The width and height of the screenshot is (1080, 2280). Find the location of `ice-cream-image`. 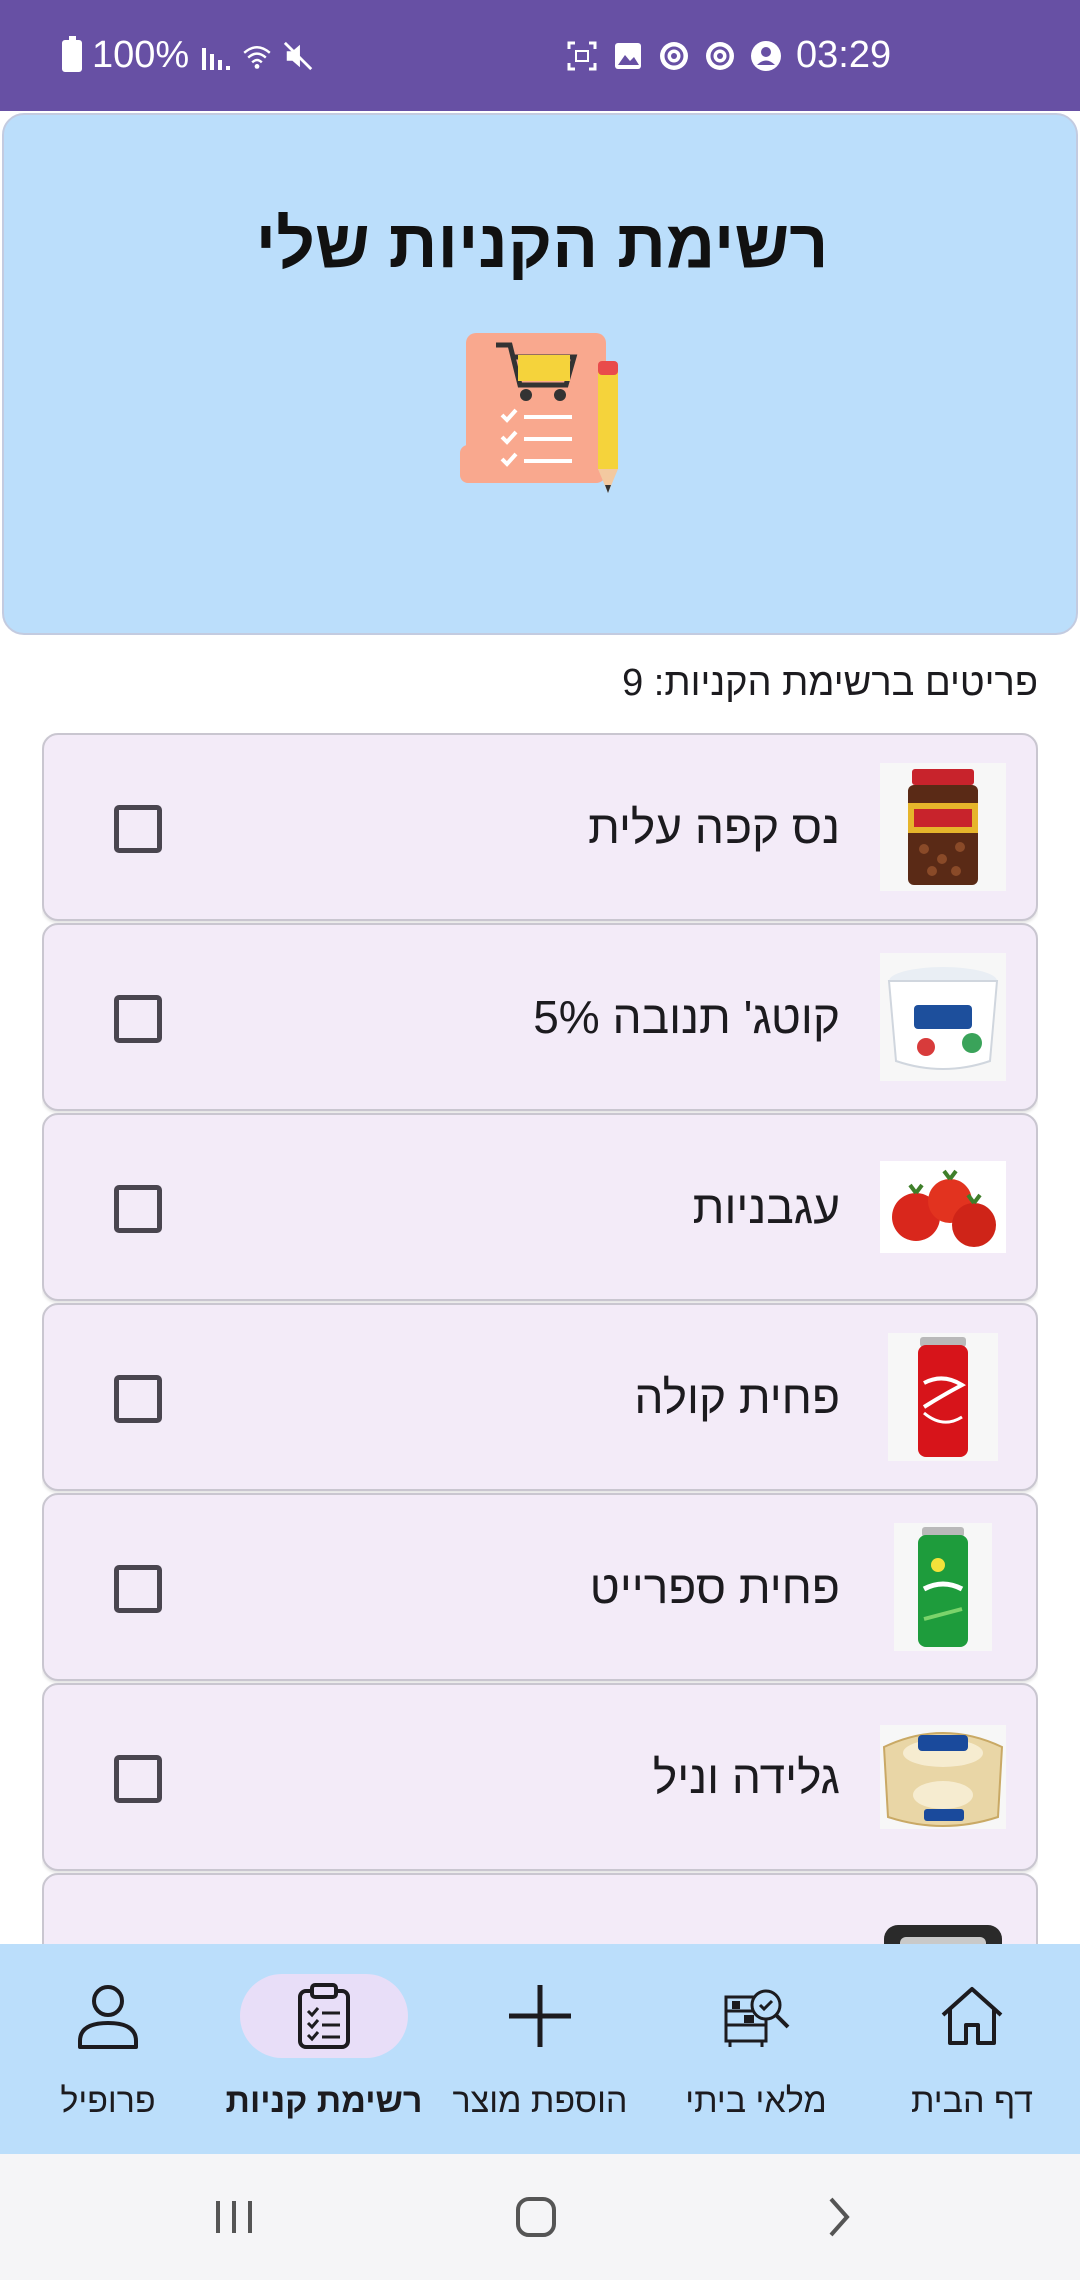

ice-cream-image is located at coordinates (943, 1777).